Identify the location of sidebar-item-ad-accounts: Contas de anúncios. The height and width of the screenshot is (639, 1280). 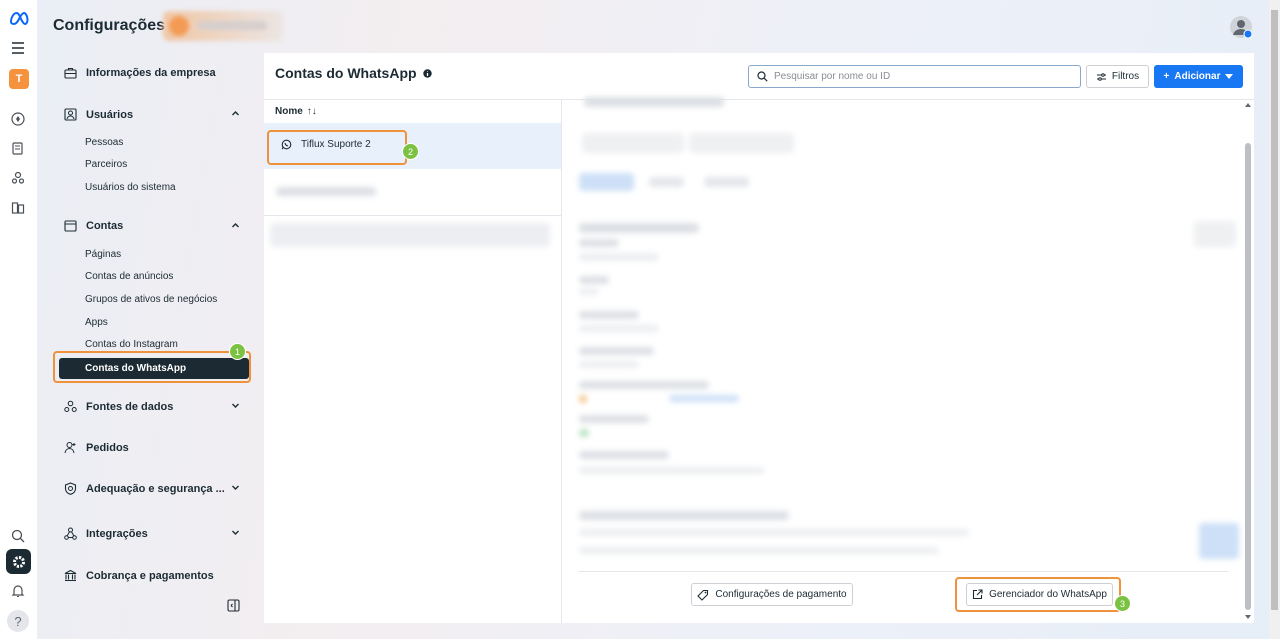
(129, 276).